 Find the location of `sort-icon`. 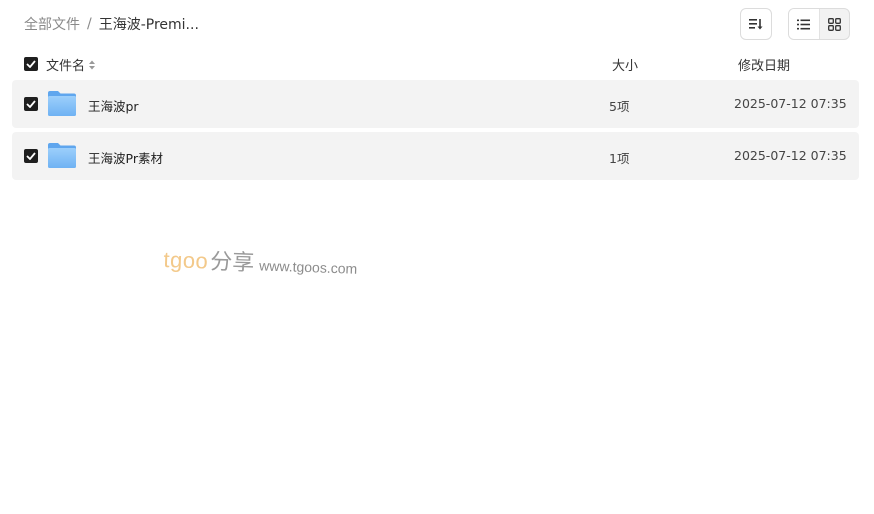

sort-icon is located at coordinates (756, 24).